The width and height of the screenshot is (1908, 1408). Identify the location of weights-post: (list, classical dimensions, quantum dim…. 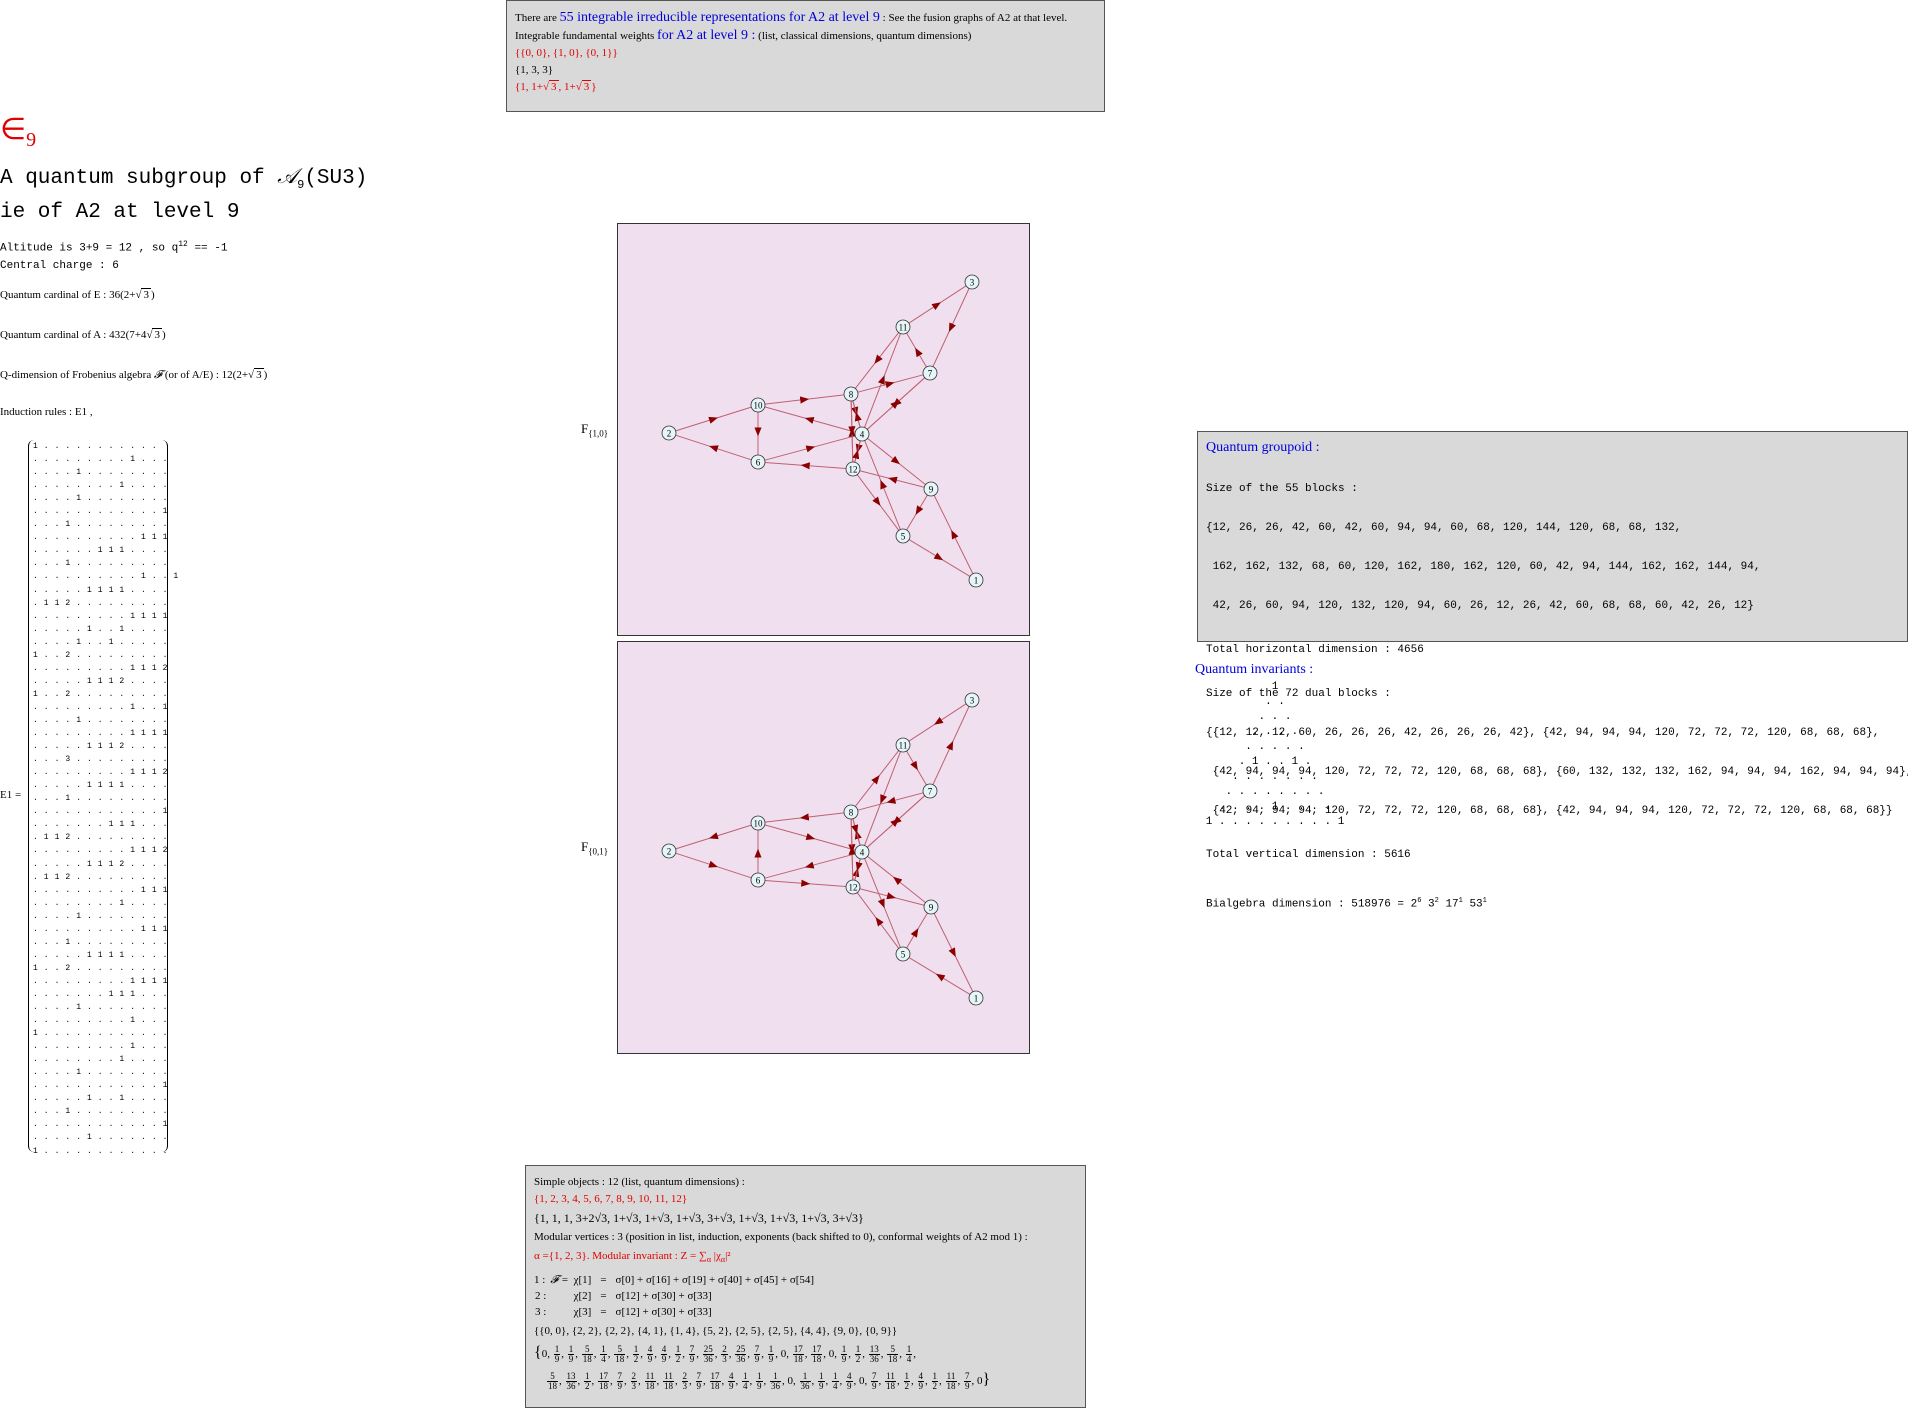
(863, 36).